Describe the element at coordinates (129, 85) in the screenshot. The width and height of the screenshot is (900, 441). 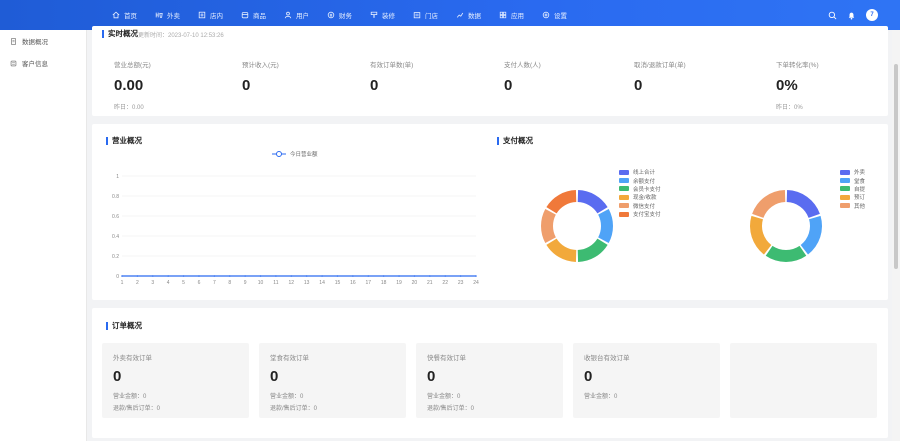
I see `stat-value: 0.00` at that location.